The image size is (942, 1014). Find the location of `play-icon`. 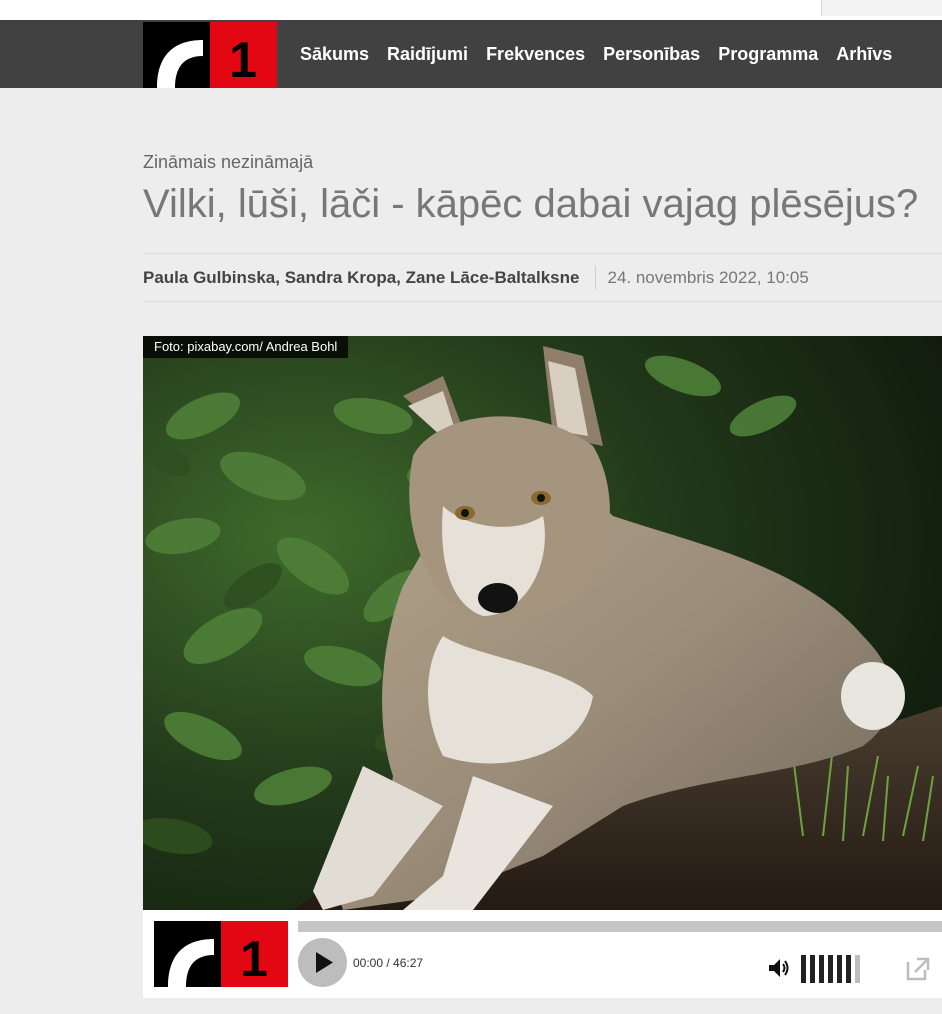

play-icon is located at coordinates (324, 962).